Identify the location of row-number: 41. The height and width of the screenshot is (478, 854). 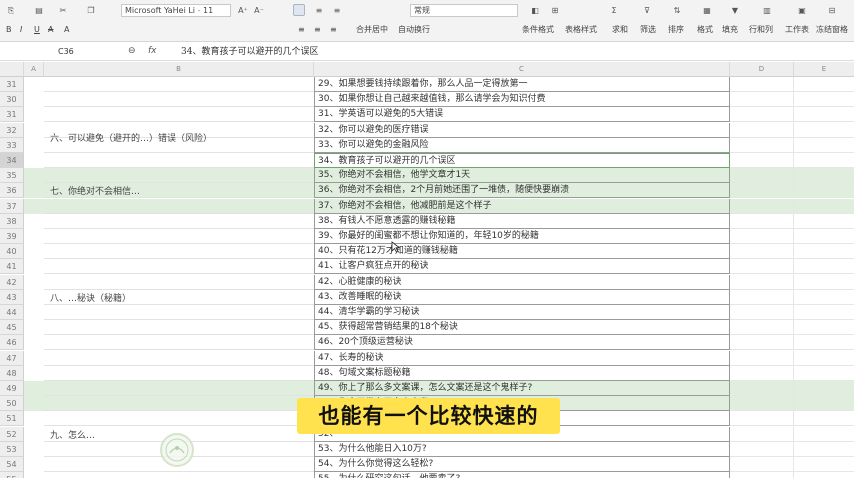
(12, 267).